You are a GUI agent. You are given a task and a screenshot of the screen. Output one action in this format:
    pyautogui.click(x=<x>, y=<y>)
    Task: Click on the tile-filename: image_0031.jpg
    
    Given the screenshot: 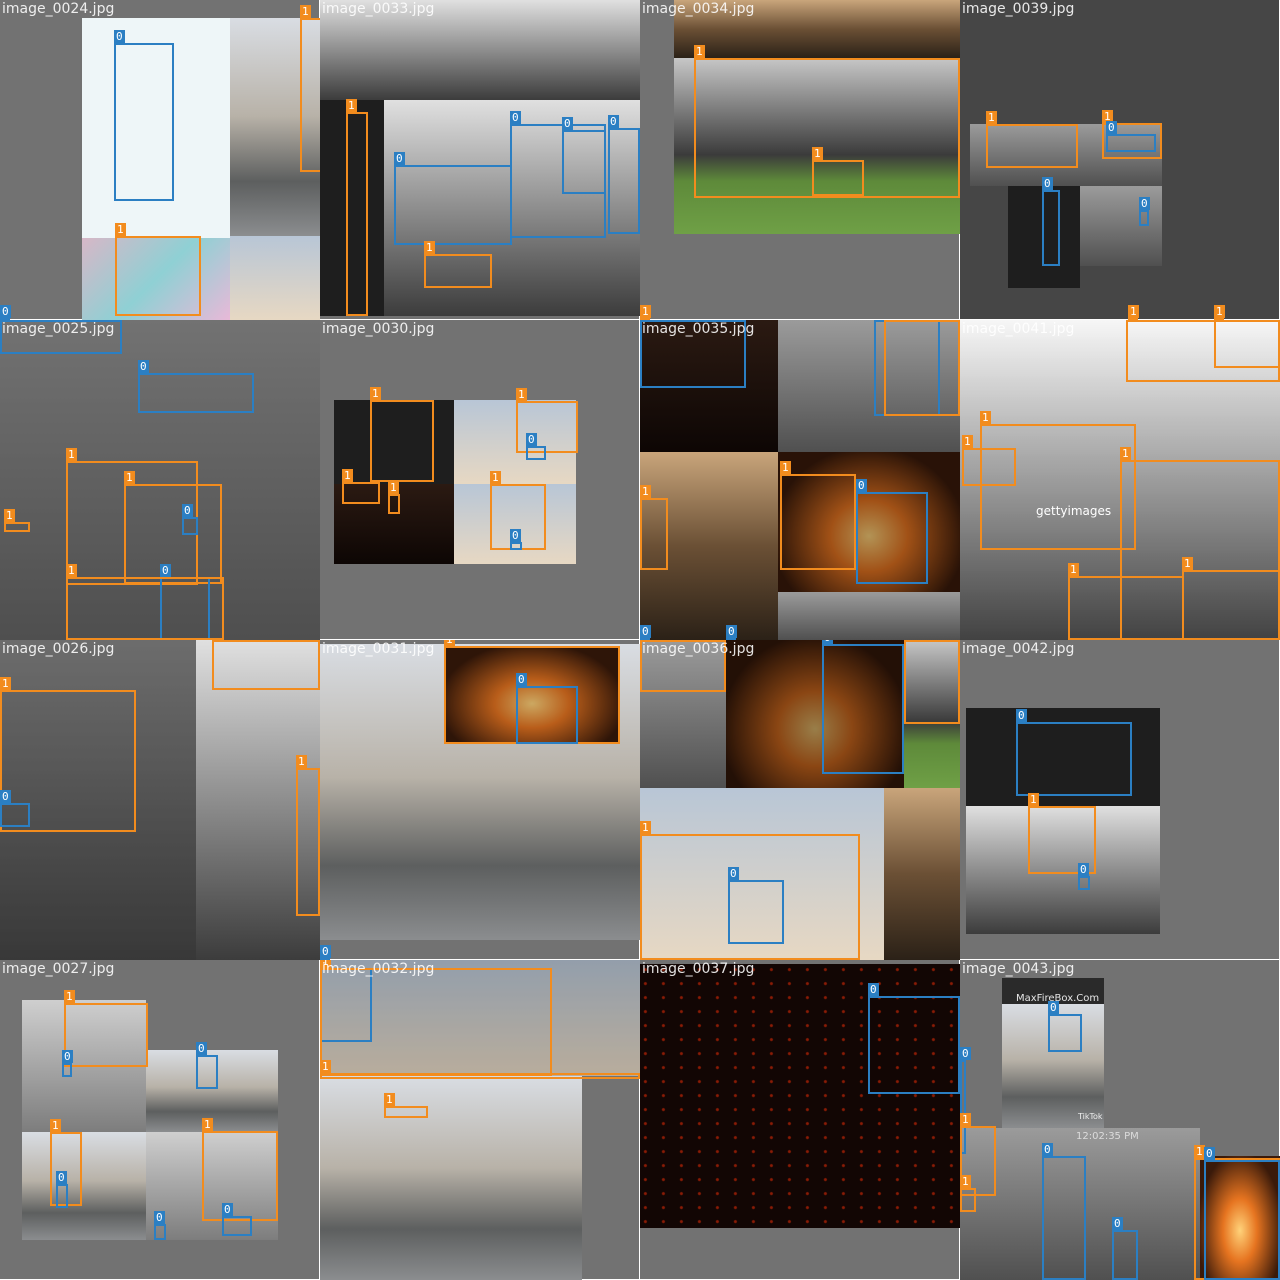 What is the action you would take?
    pyautogui.click(x=378, y=649)
    